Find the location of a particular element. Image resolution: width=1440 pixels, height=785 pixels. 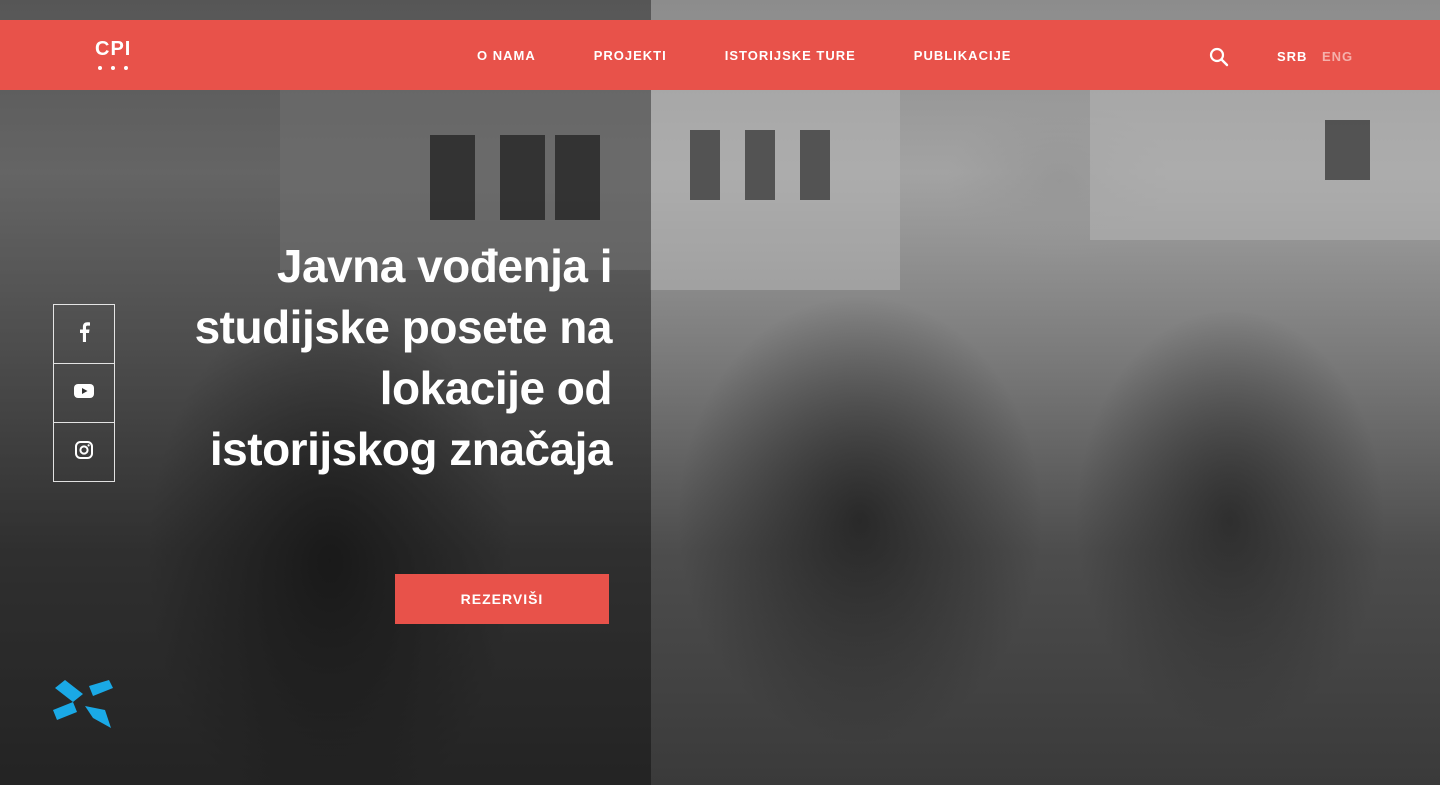

search-icon is located at coordinates (1219, 57).